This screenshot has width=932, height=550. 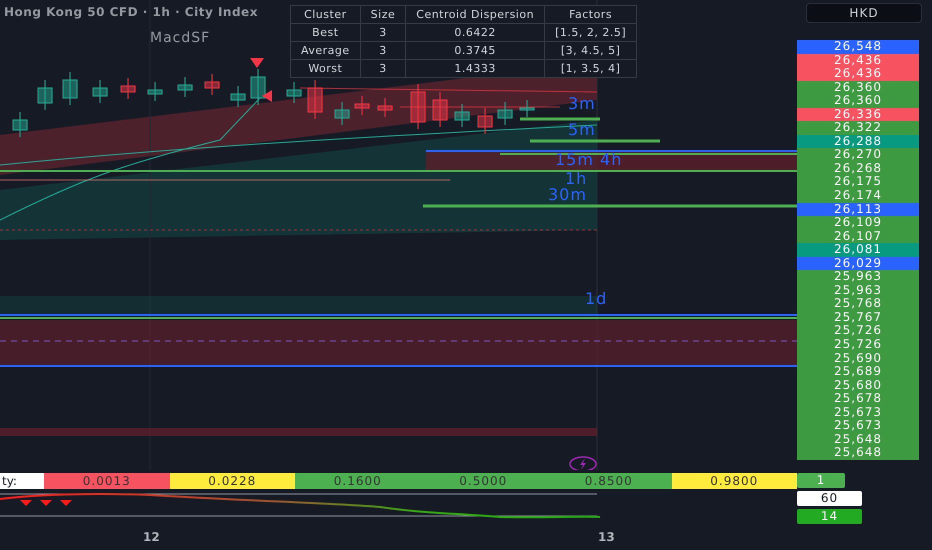 I want to click on currency-button: HKD, so click(x=864, y=13).